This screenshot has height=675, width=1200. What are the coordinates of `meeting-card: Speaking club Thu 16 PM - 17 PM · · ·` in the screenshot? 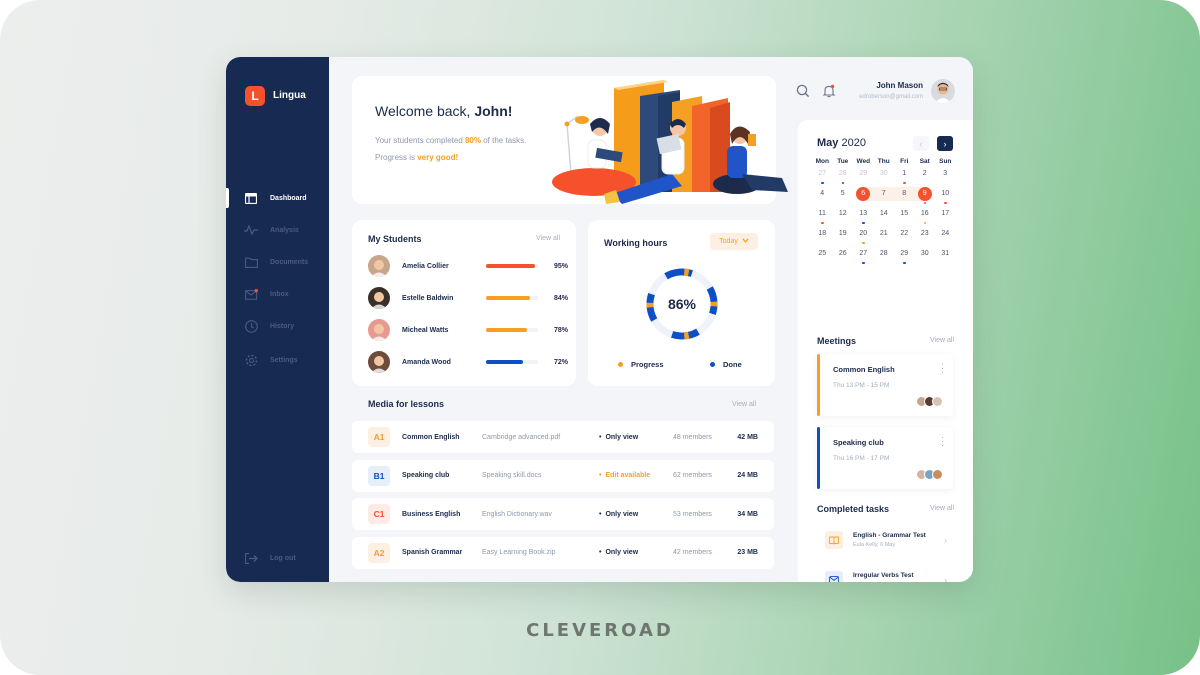 It's located at (885, 458).